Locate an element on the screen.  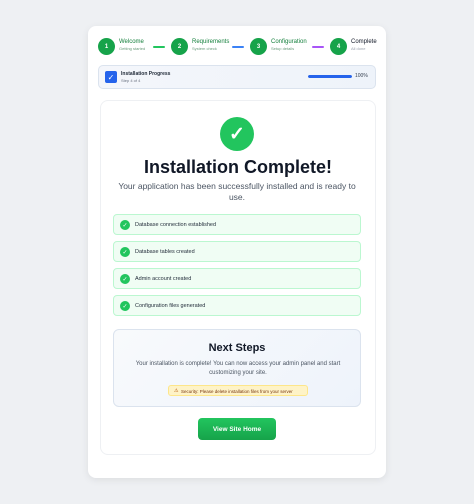
checklist-item: ✓ Configuration files generated is located at coordinates (237, 305).